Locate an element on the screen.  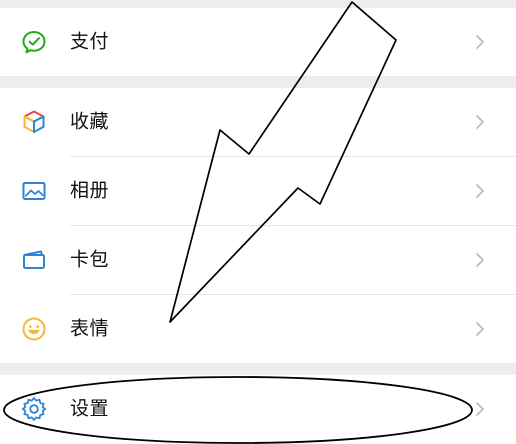
menu-item-label: 相册 is located at coordinates (90, 190).